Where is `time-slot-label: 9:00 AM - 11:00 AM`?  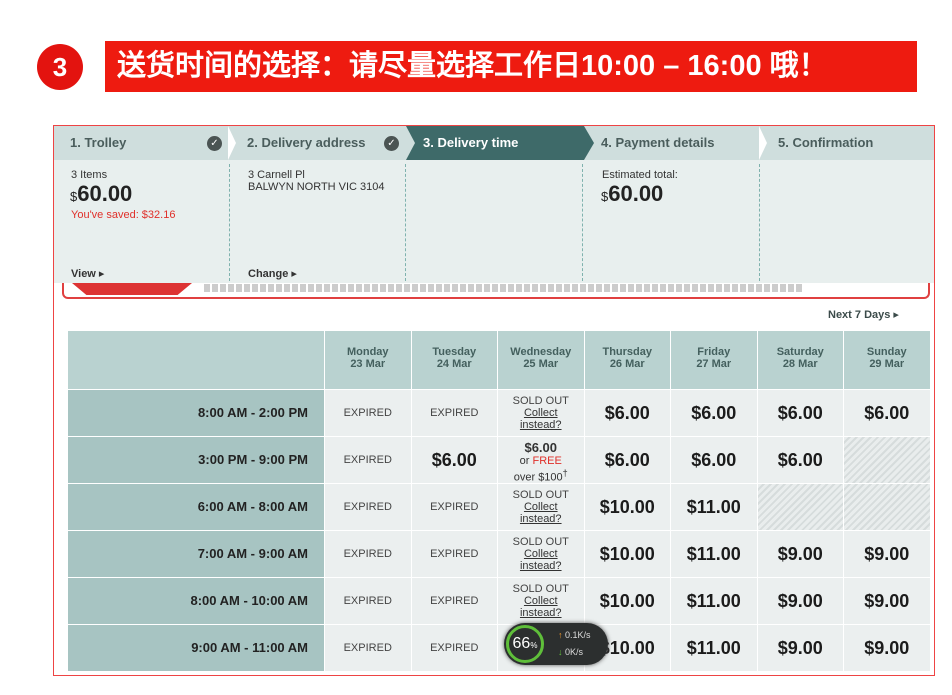
time-slot-label: 9:00 AM - 11:00 AM is located at coordinates (196, 648).